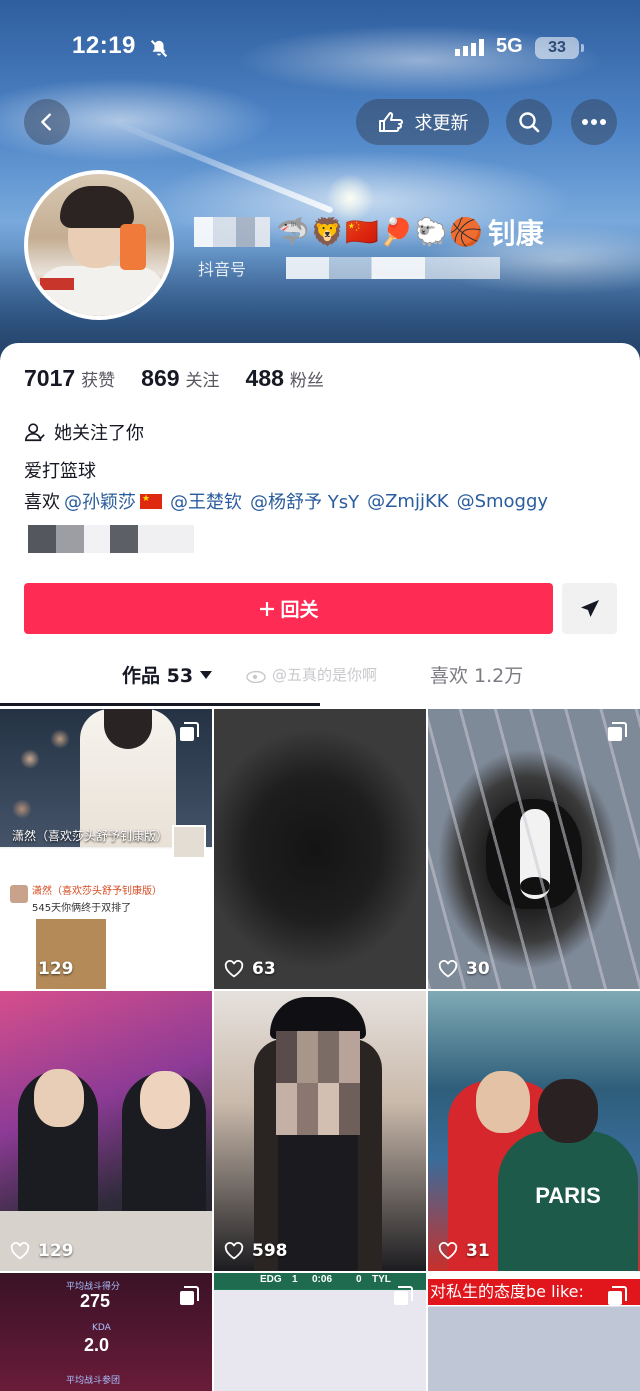 This screenshot has width=640, height=1391. What do you see at coordinates (160, 704) in the screenshot?
I see `tab-indicator` at bounding box center [160, 704].